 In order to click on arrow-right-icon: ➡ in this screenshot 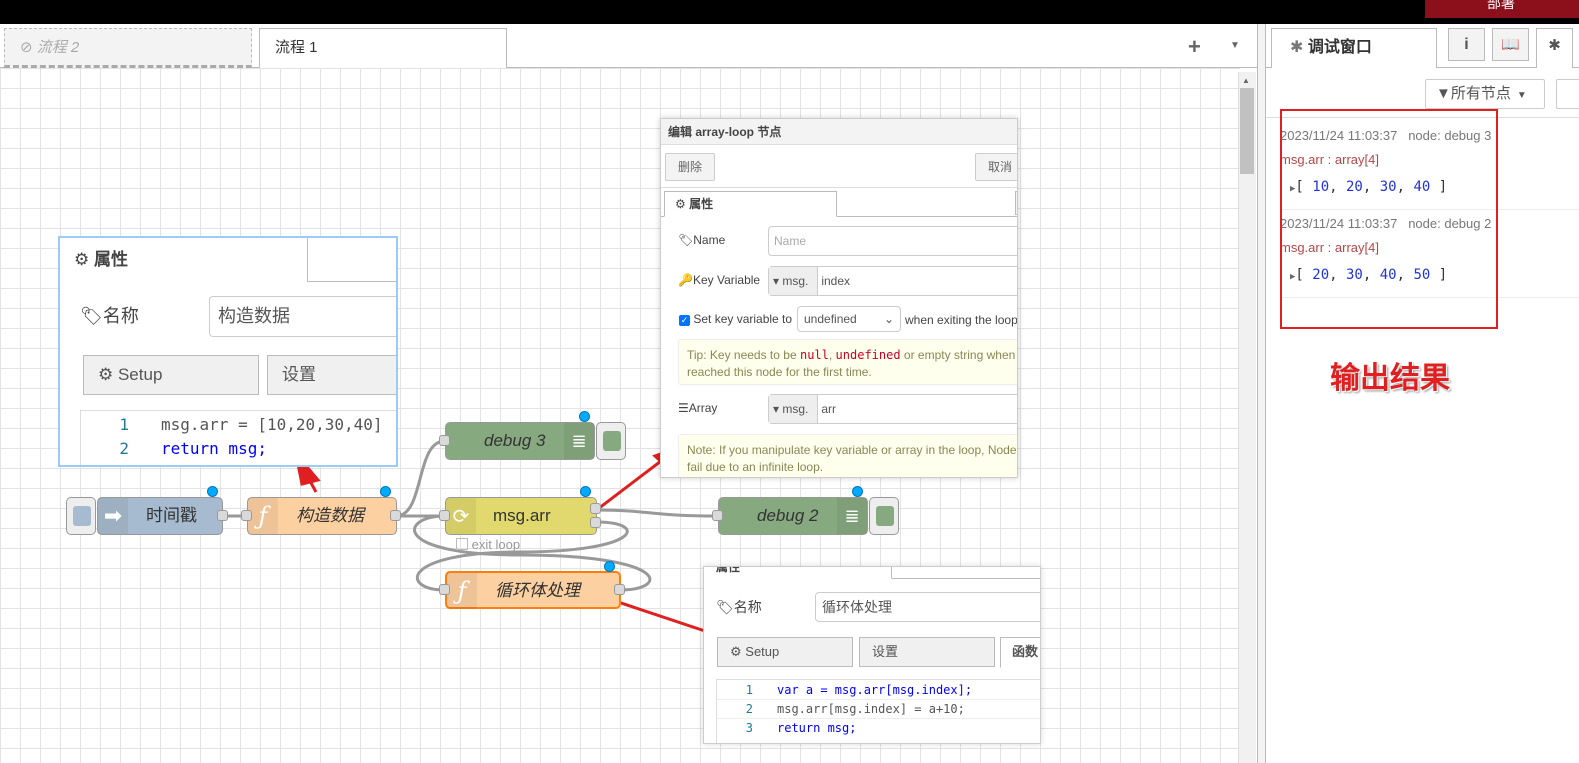, I will do `click(113, 516)`.